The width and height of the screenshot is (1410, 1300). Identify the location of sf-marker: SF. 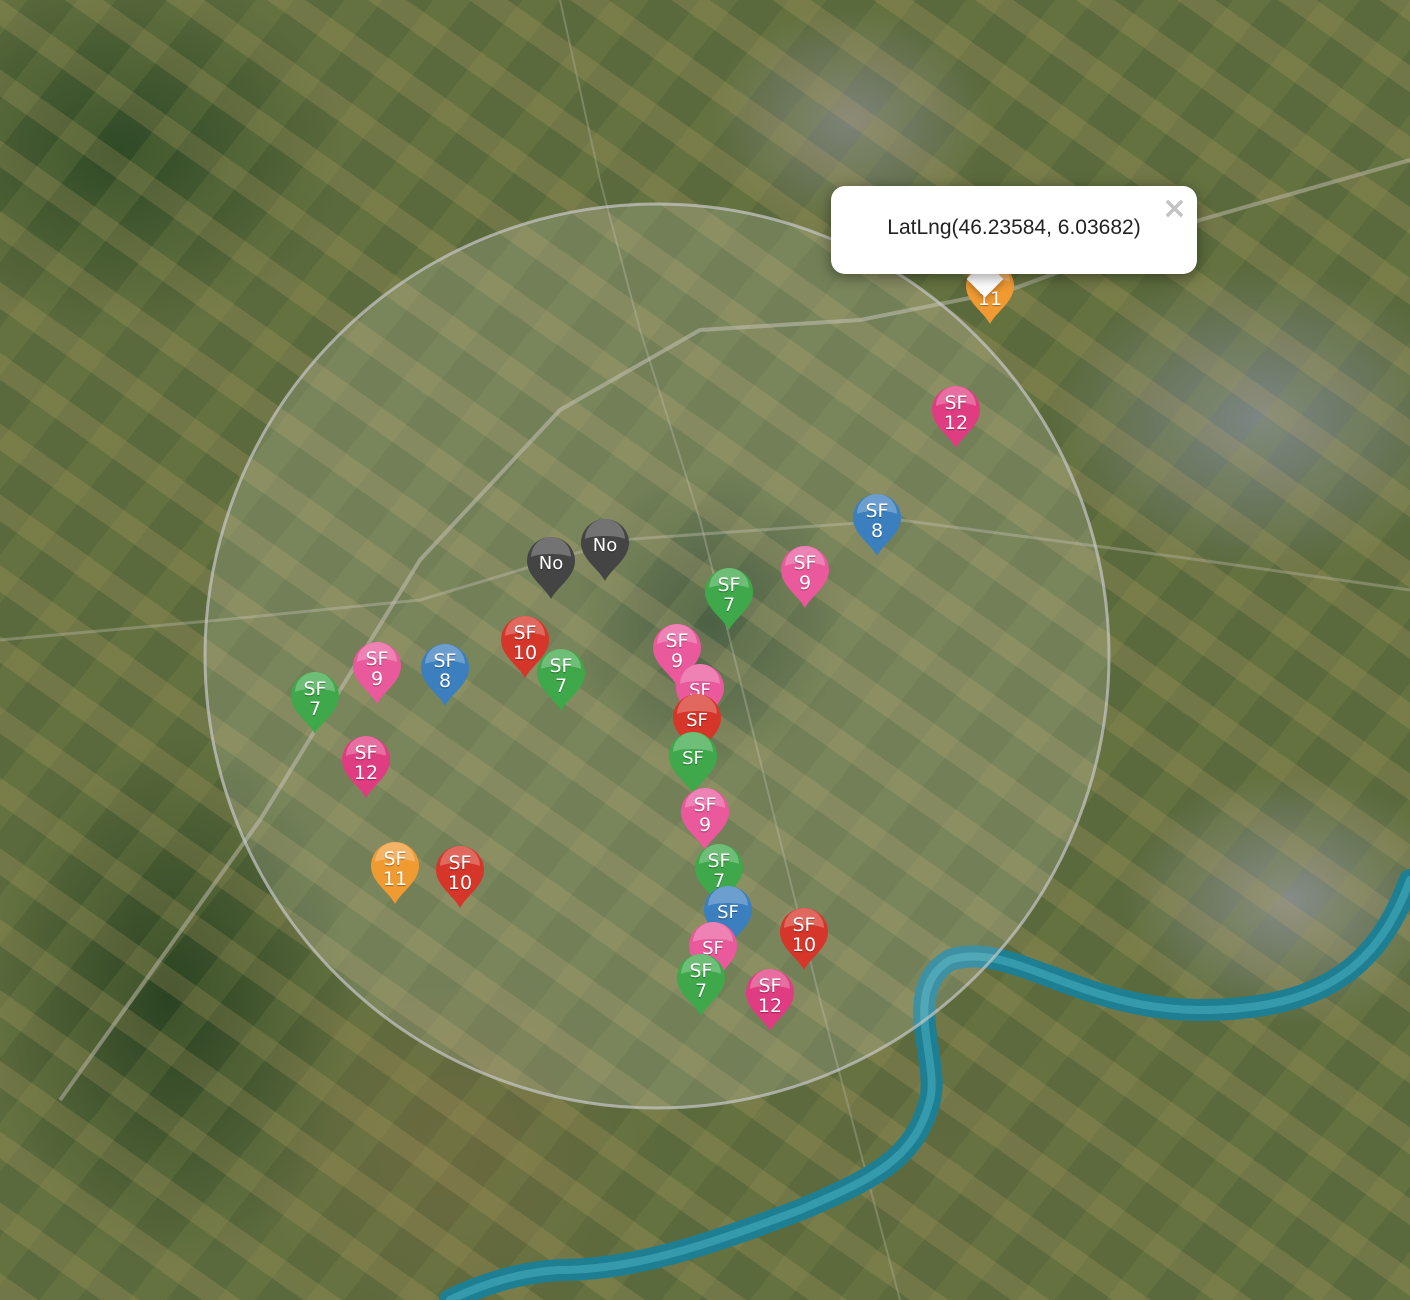
(693, 764).